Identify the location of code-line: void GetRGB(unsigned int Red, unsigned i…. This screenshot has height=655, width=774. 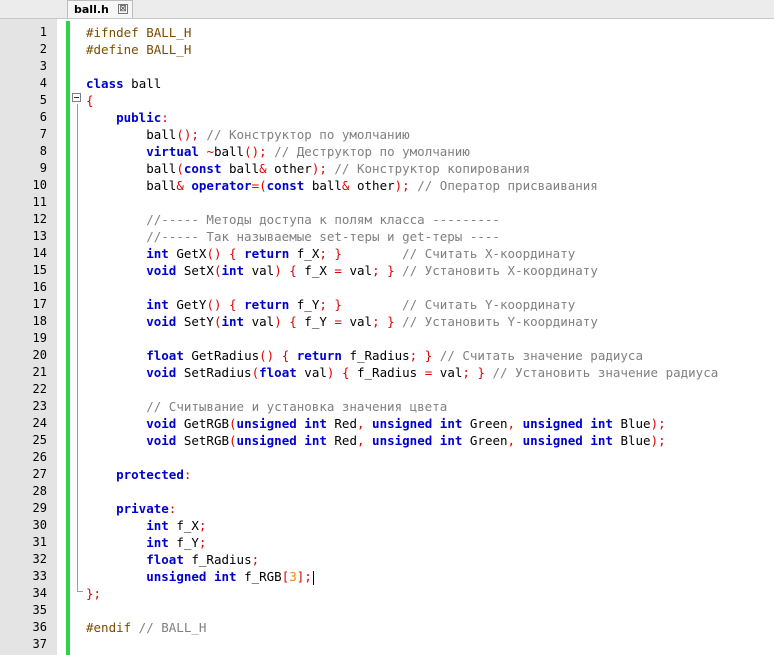
(375, 423).